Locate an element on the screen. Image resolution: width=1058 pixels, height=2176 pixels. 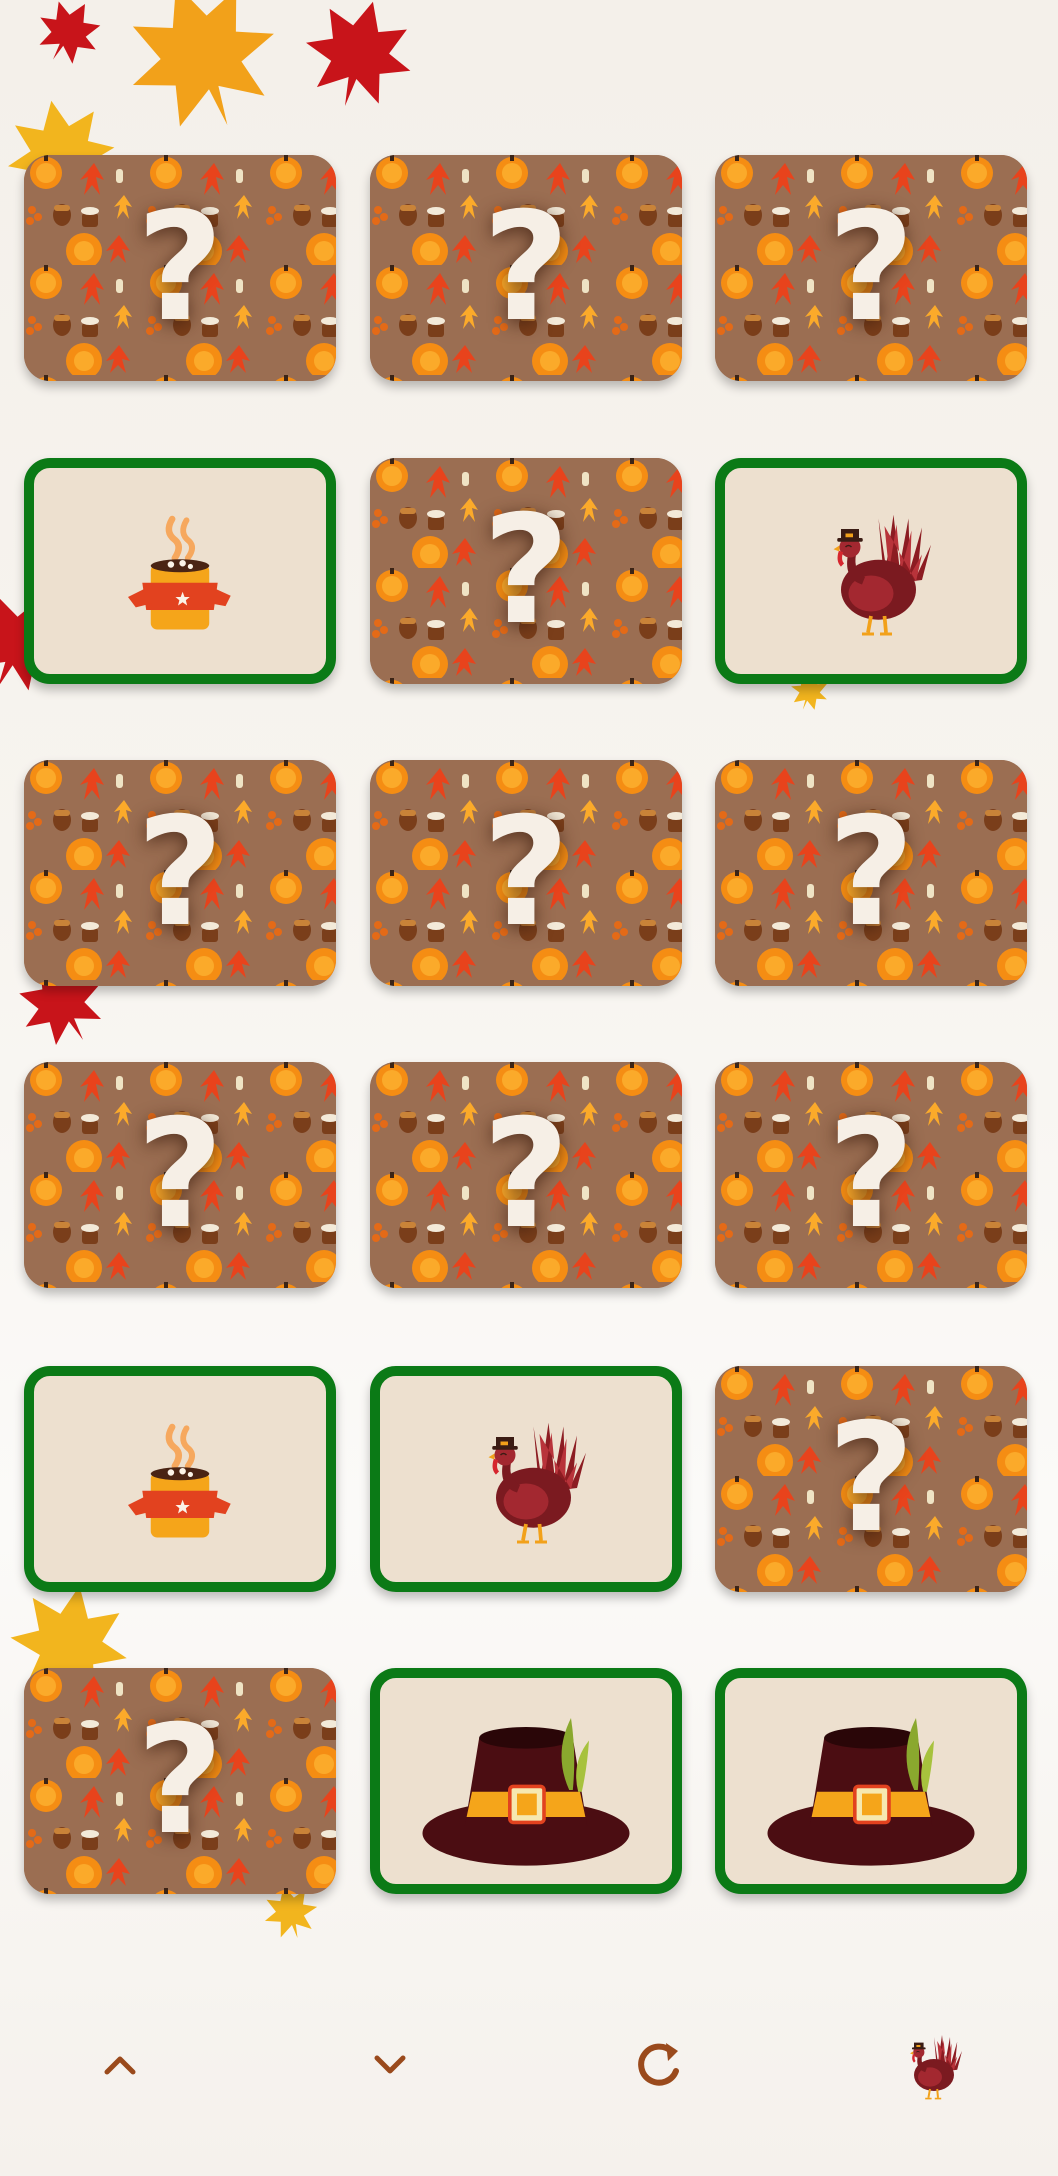
chevron-down-icon is located at coordinates (390, 2064).